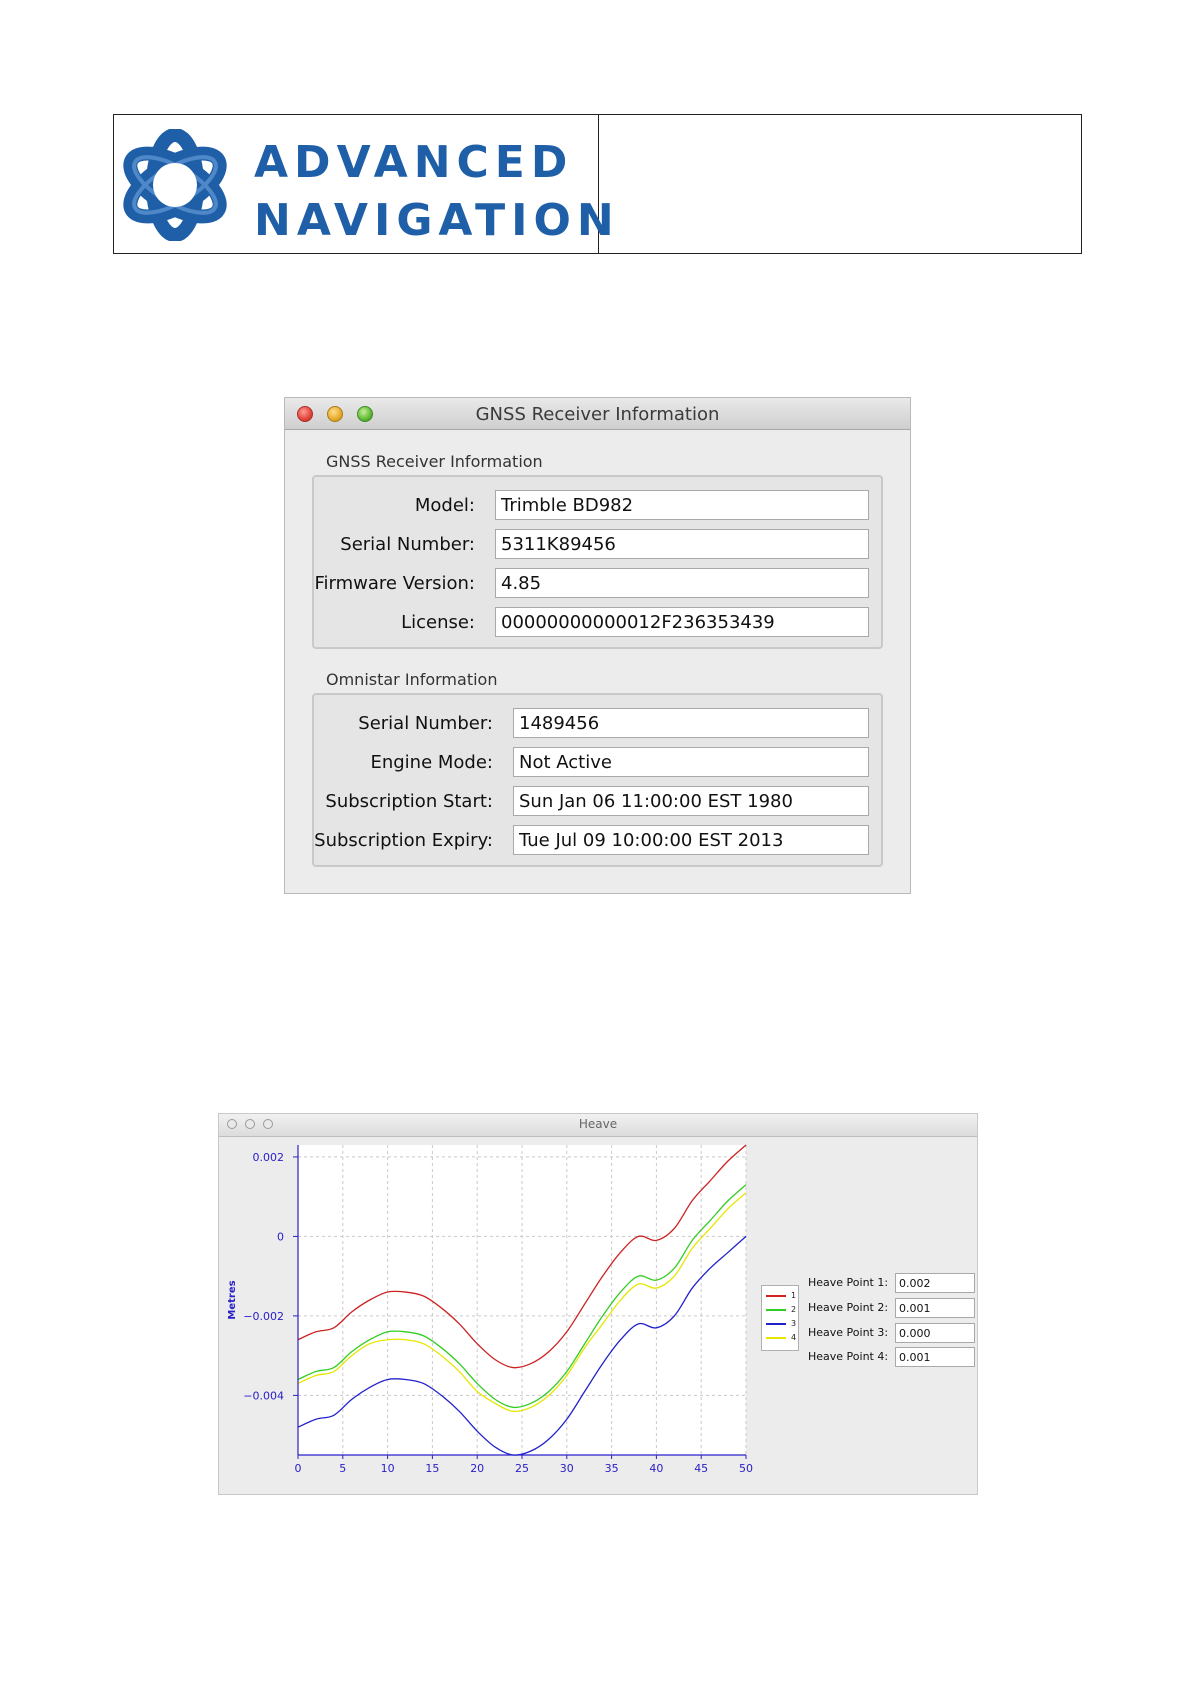 The image size is (1190, 1684). I want to click on x-tick-label: 40, so click(656, 1468).